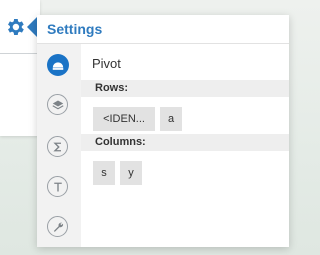  What do you see at coordinates (131, 173) in the screenshot?
I see `columns-chip: y` at bounding box center [131, 173].